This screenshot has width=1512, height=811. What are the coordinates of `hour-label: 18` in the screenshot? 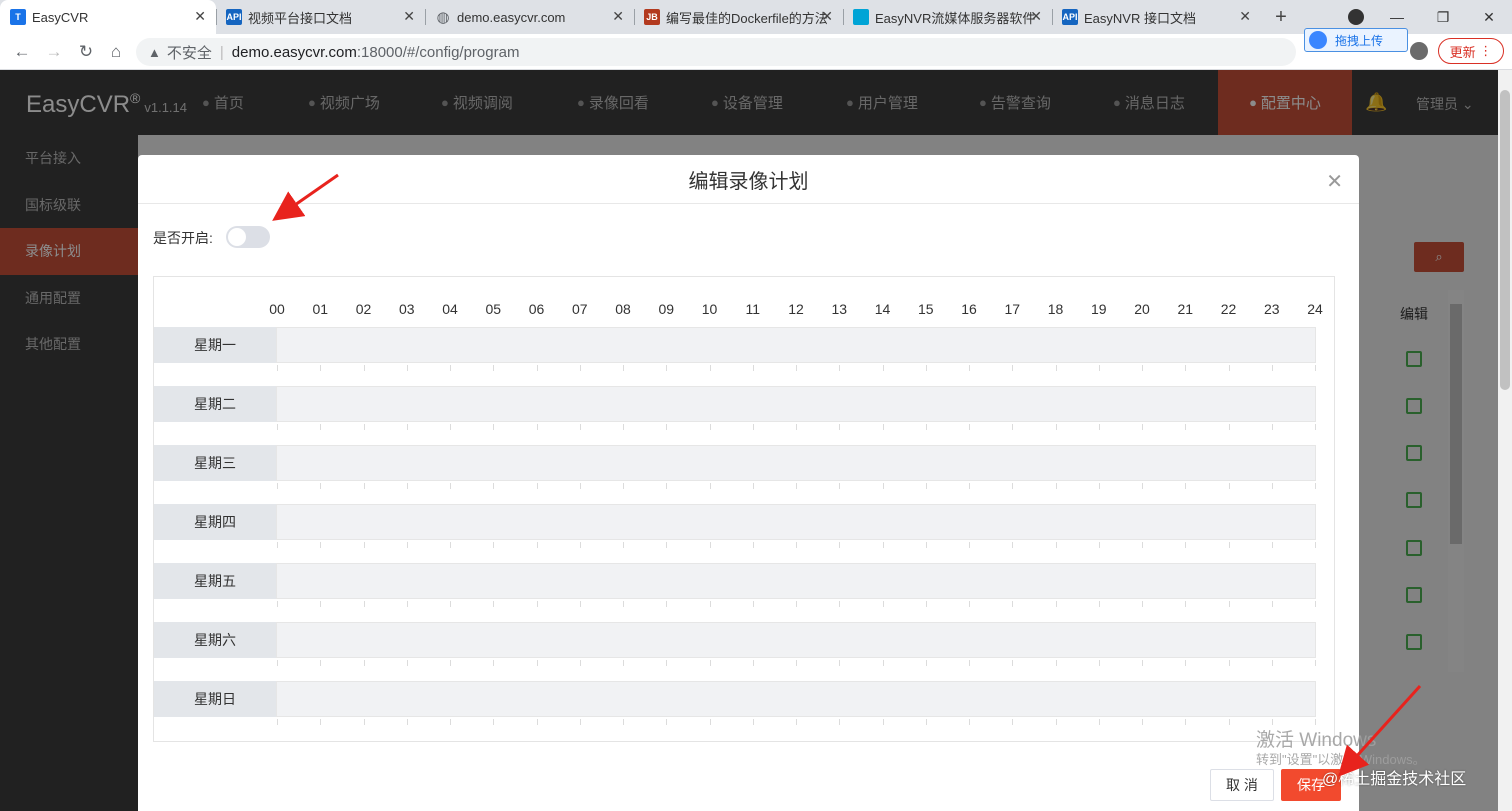 It's located at (1055, 309).